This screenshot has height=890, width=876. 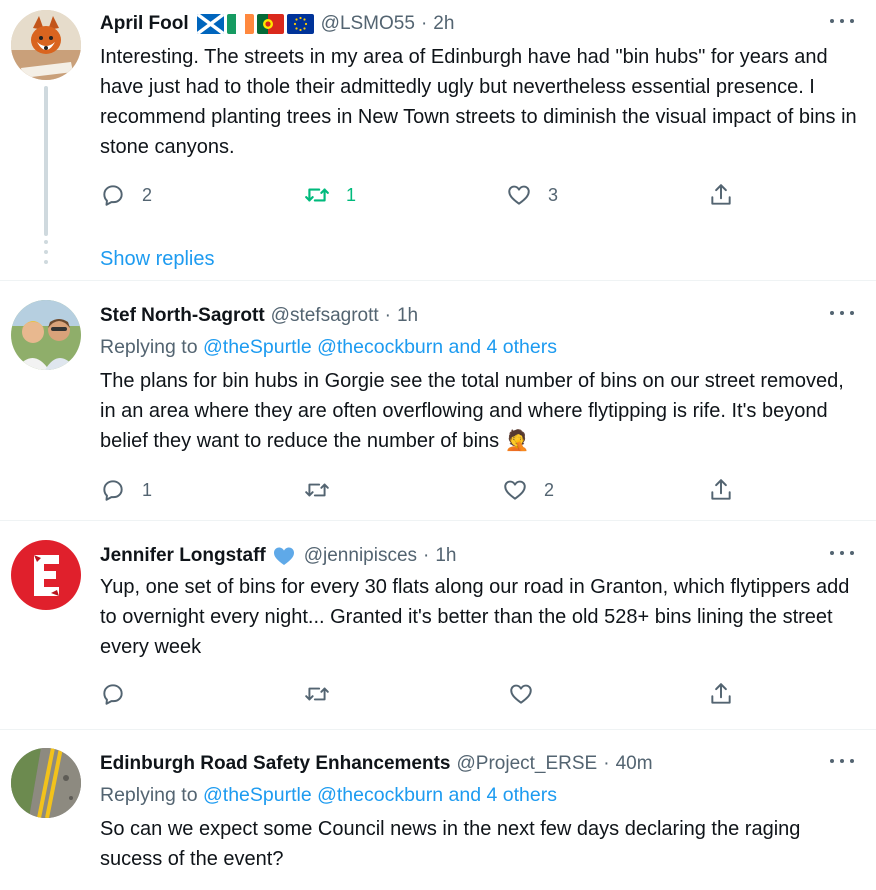 I want to click on handle: @LSMO55, so click(x=368, y=24).